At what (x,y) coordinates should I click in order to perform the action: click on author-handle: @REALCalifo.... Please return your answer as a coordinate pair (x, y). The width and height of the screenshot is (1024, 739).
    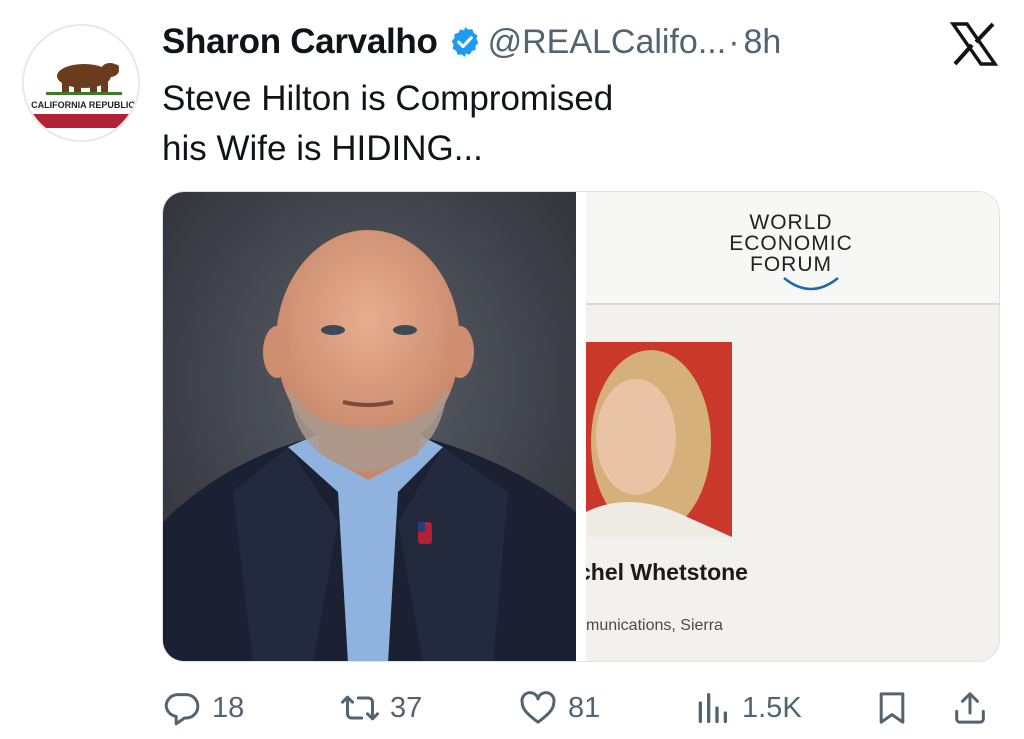
    Looking at the image, I should click on (607, 42).